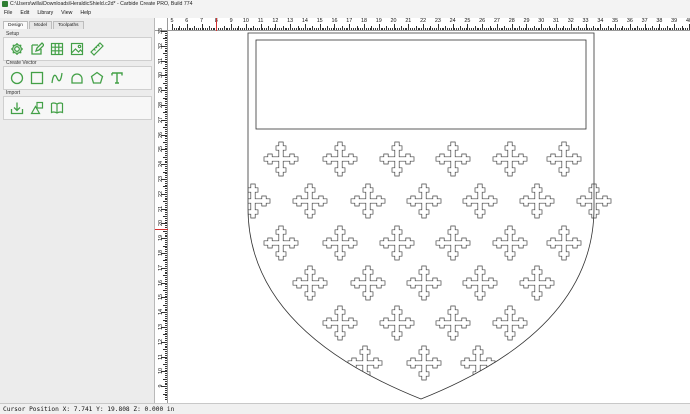 Image resolution: width=690 pixels, height=414 pixels. I want to click on rectangle-button, so click(37, 78).